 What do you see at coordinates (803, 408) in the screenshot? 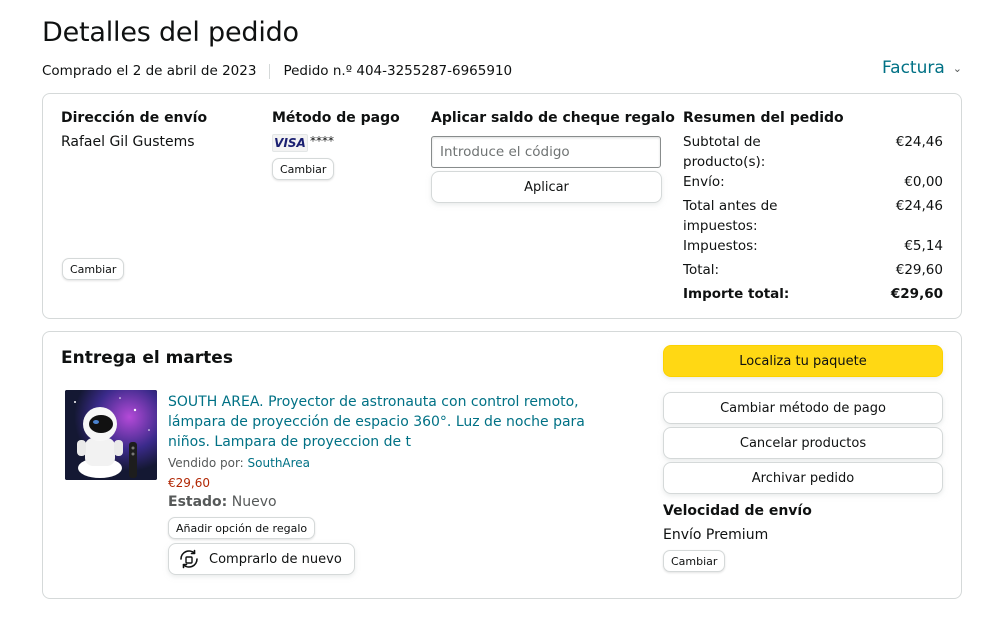
I see `change-payment-method-button: Cambiar método de pago` at bounding box center [803, 408].